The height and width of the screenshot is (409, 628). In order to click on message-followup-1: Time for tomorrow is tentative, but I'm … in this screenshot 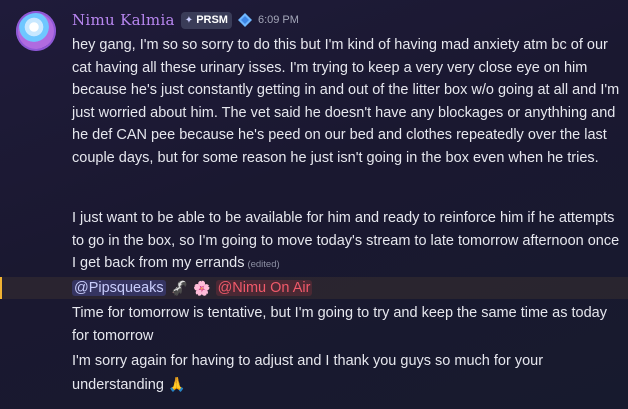, I will do `click(339, 324)`.